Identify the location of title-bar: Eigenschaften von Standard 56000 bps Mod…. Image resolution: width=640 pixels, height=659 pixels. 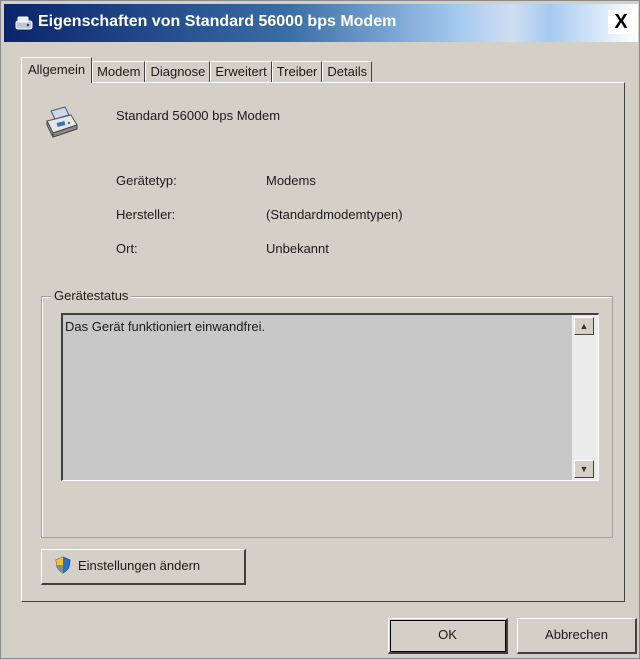
(321, 23).